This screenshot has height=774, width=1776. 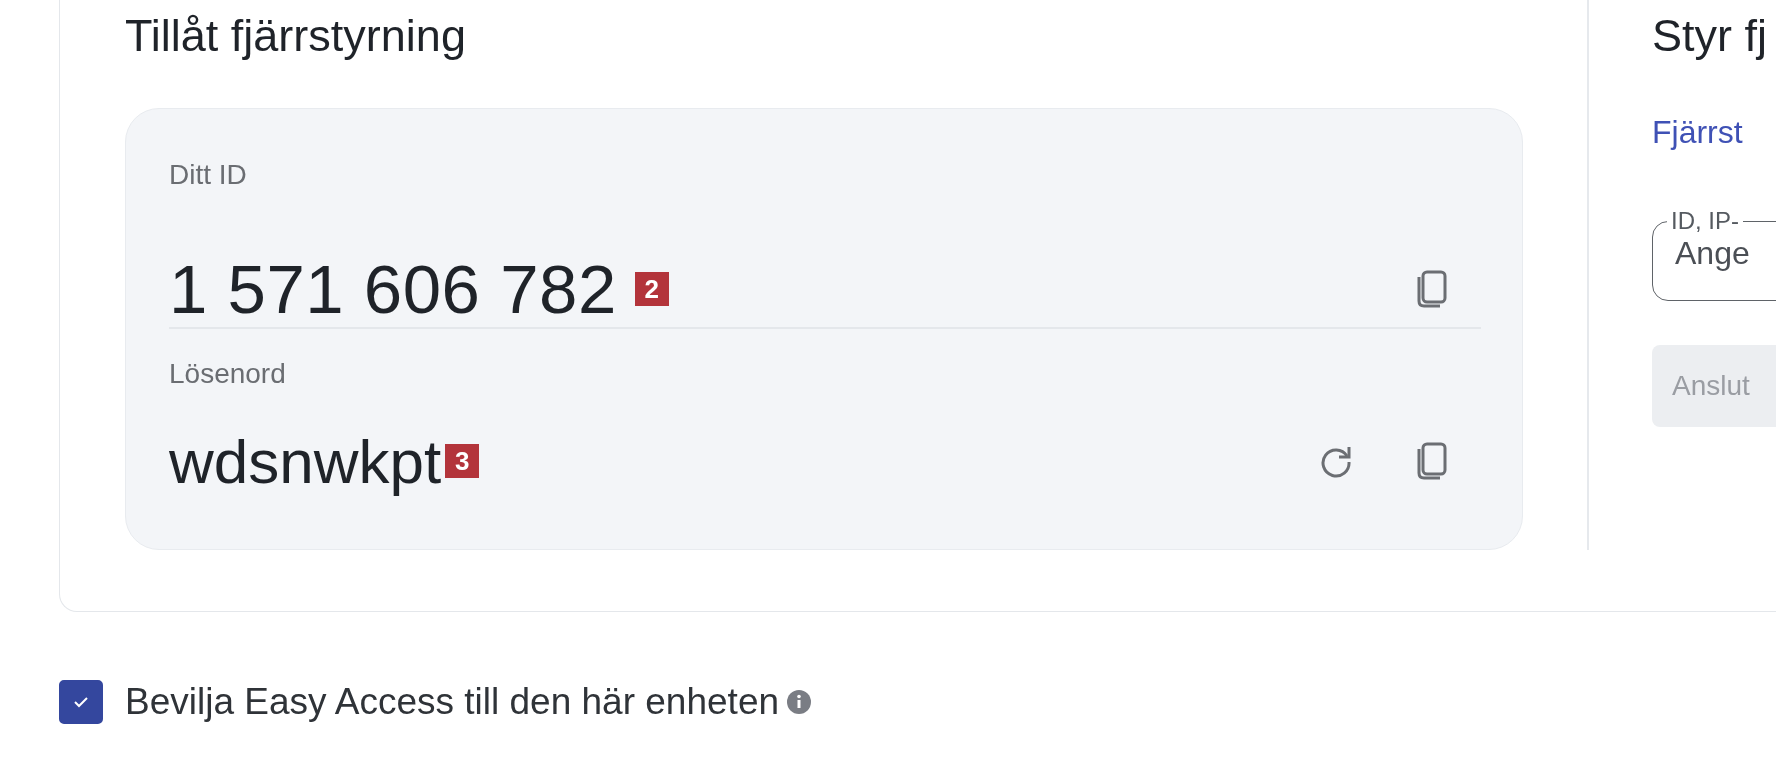 I want to click on section-title: Styr fj, so click(x=1709, y=36).